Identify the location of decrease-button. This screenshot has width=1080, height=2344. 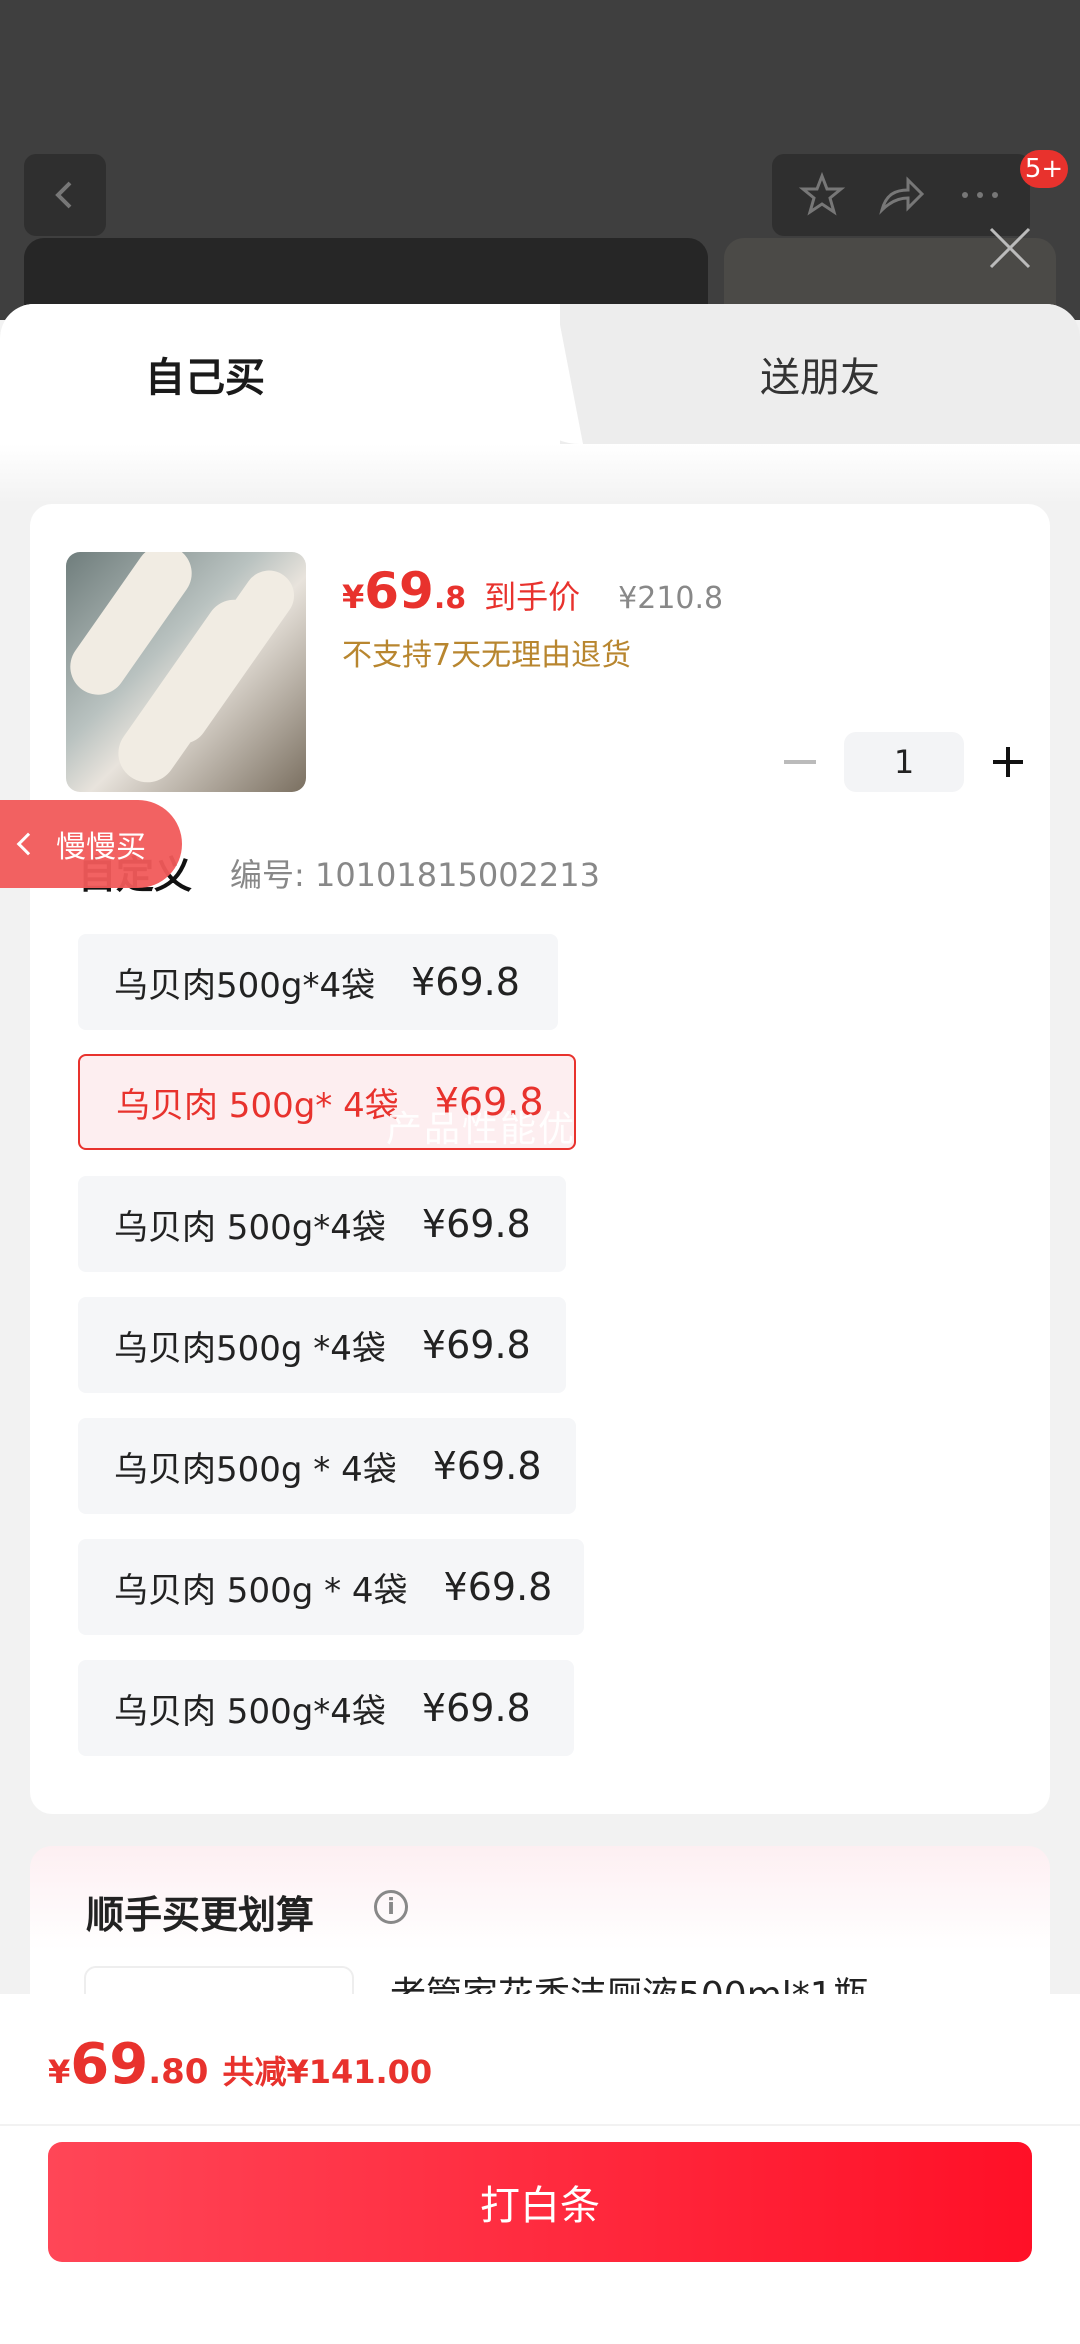
(800, 762).